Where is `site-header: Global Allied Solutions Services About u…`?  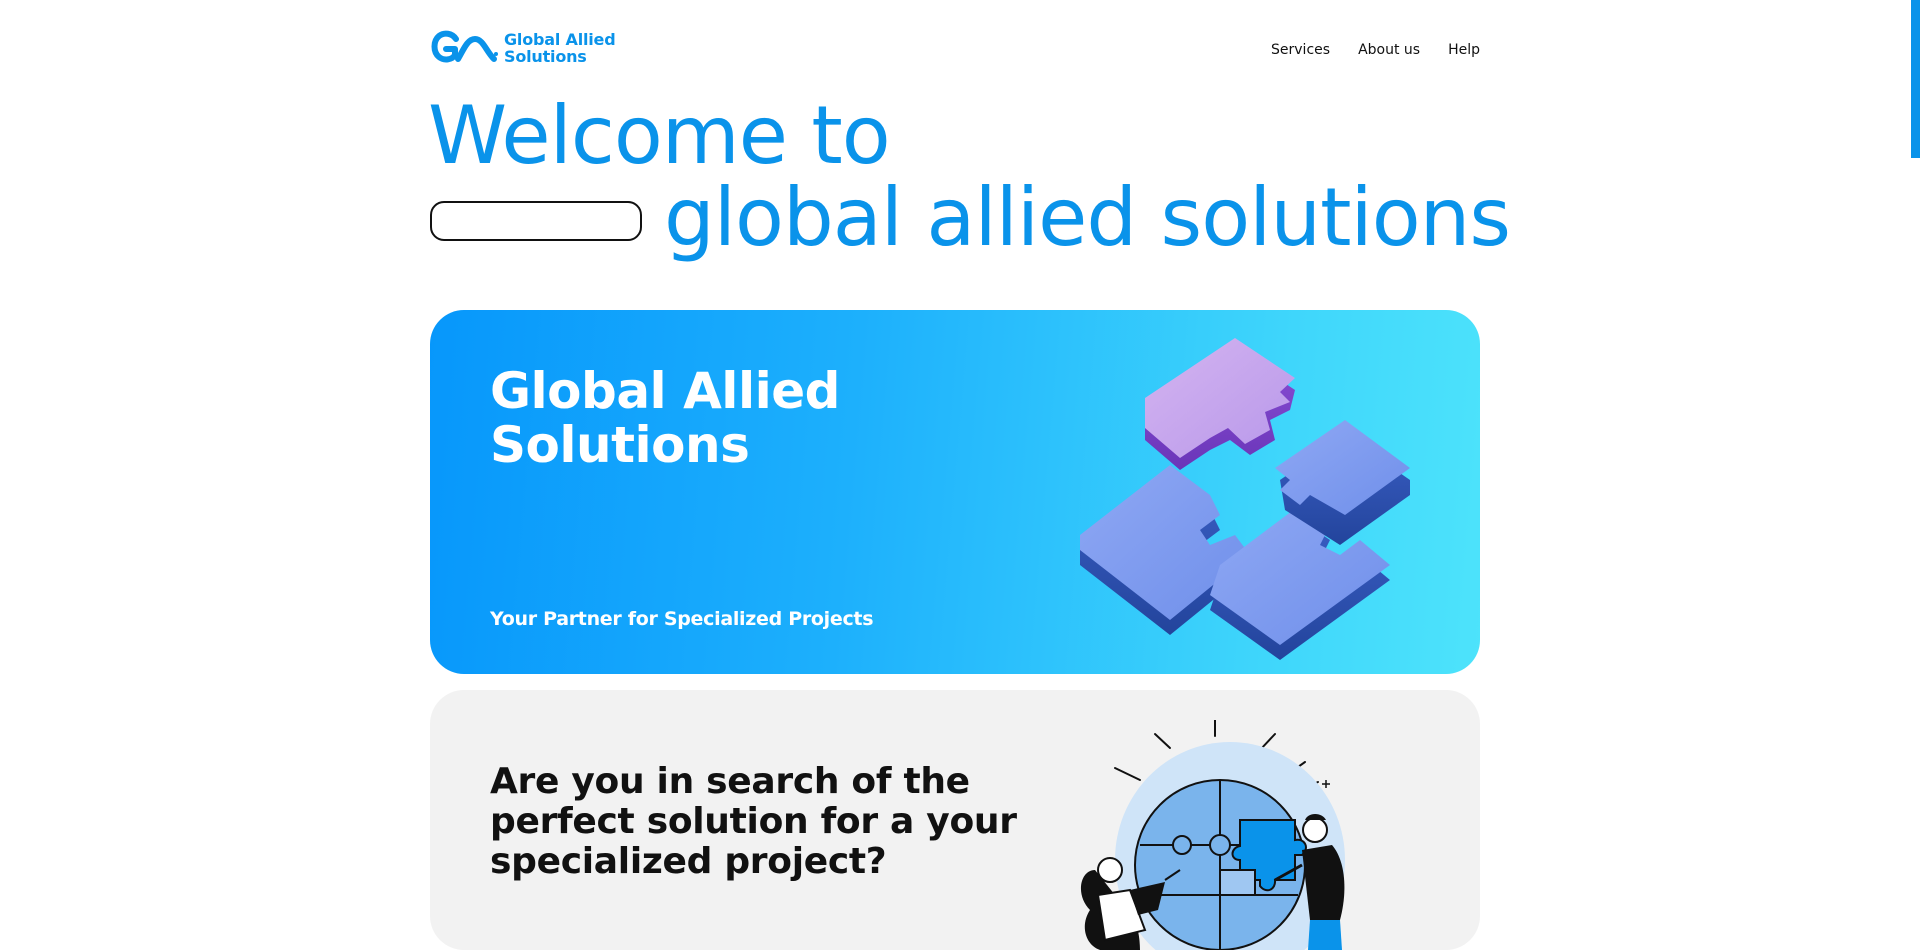 site-header: Global Allied Solutions Services About u… is located at coordinates (955, 52).